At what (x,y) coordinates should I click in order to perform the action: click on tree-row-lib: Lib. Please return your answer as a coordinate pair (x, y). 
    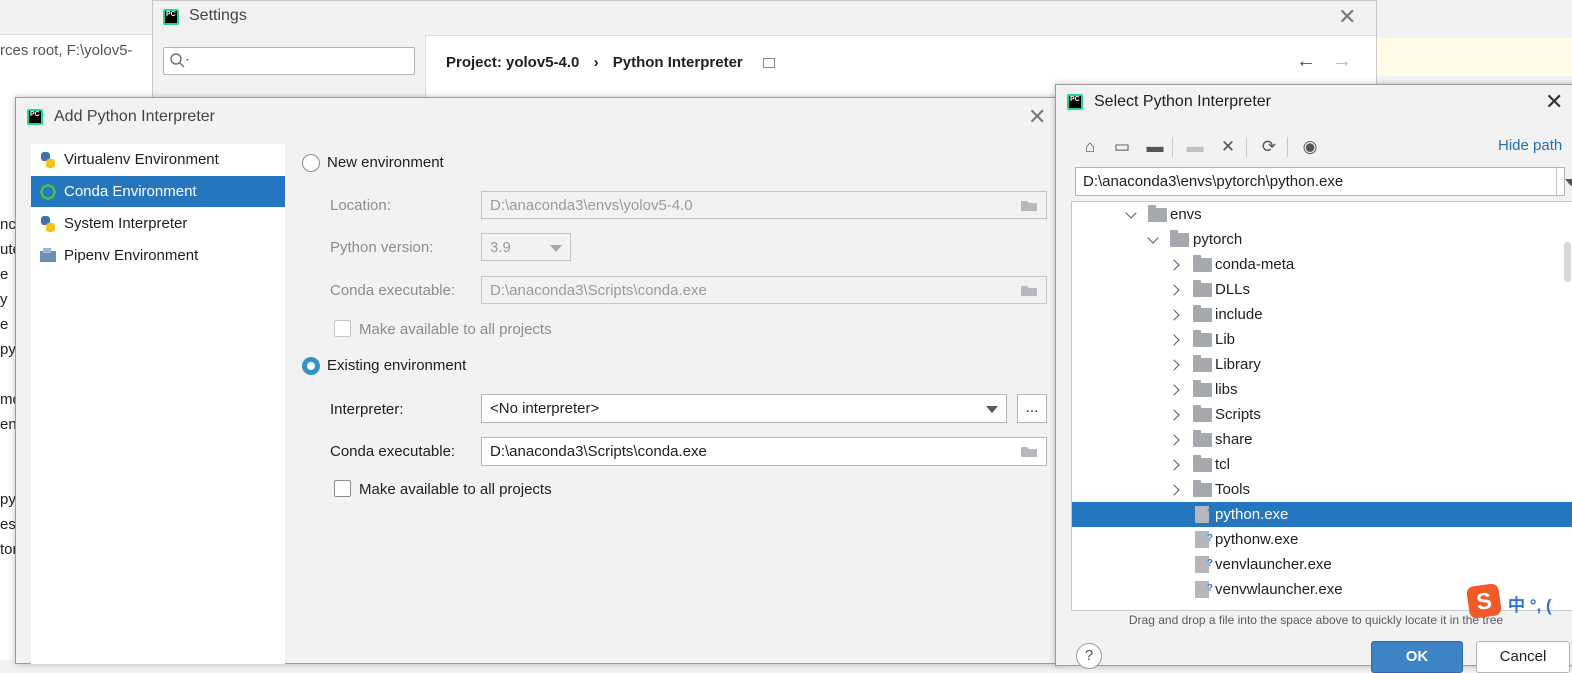
    Looking at the image, I should click on (1322, 339).